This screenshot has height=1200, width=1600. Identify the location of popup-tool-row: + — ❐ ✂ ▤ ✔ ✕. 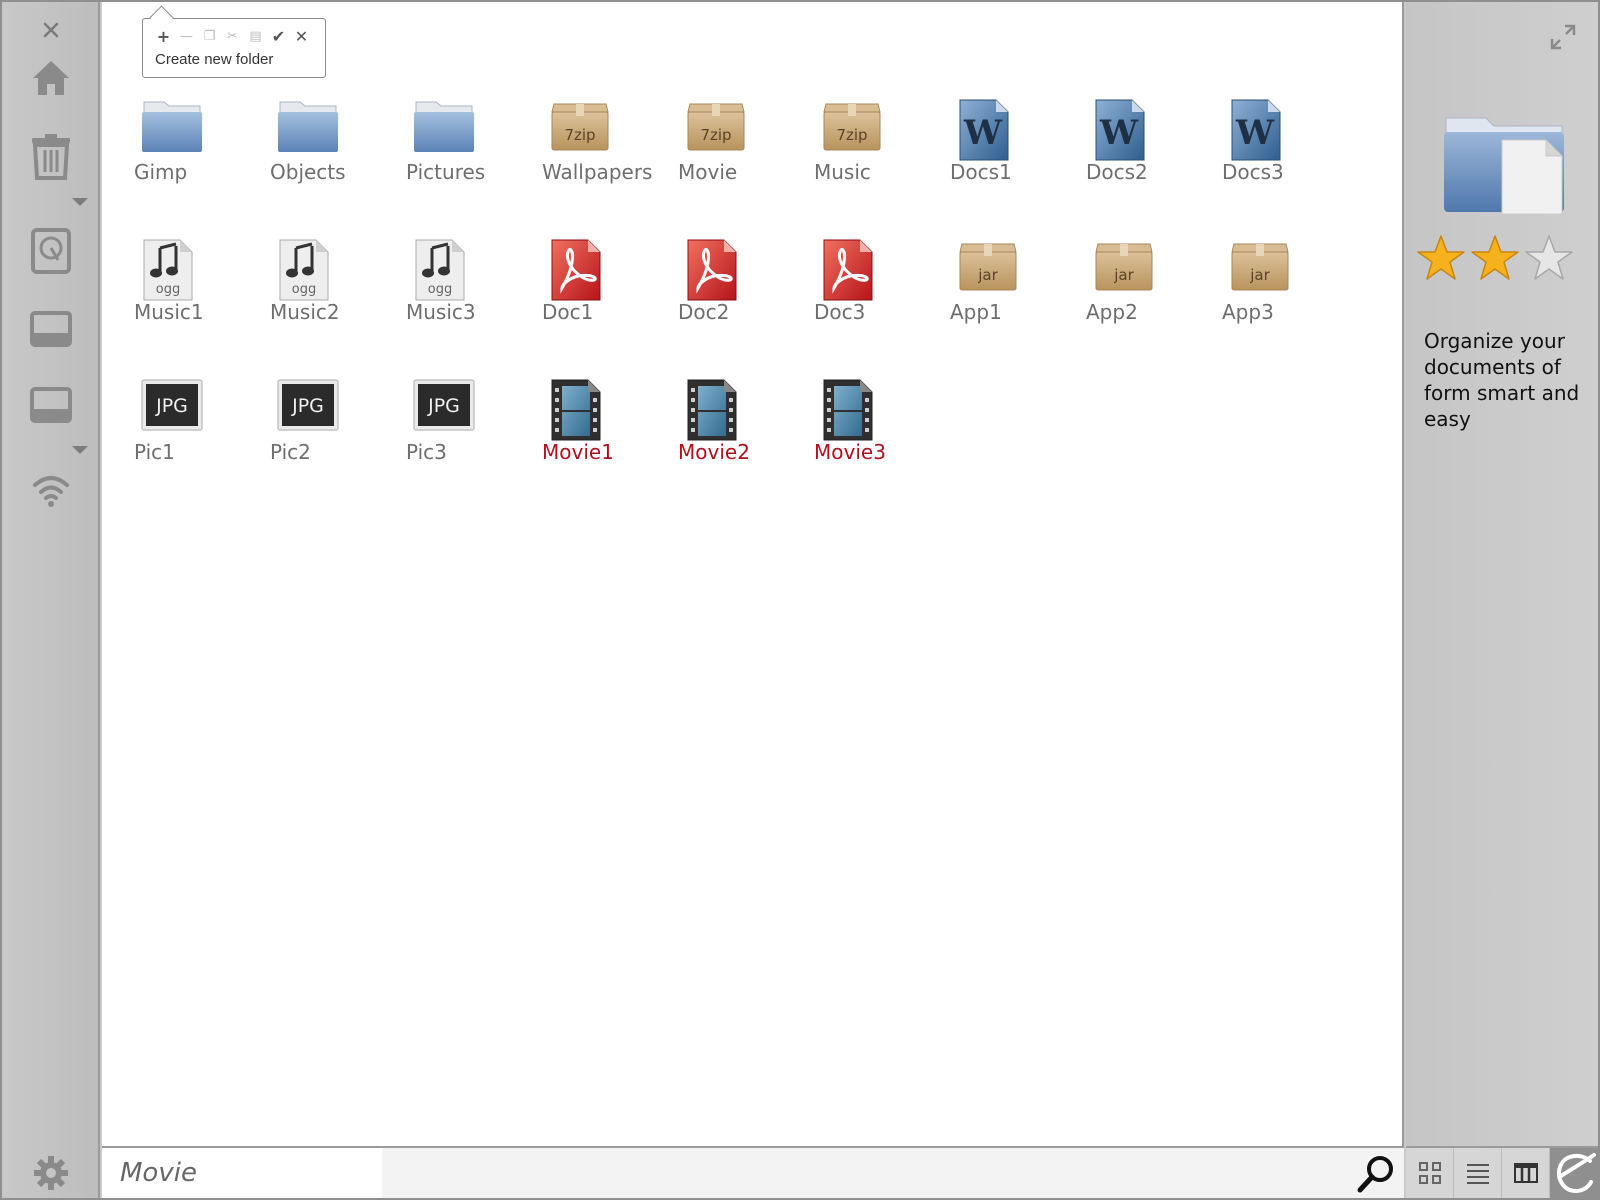
(232, 37).